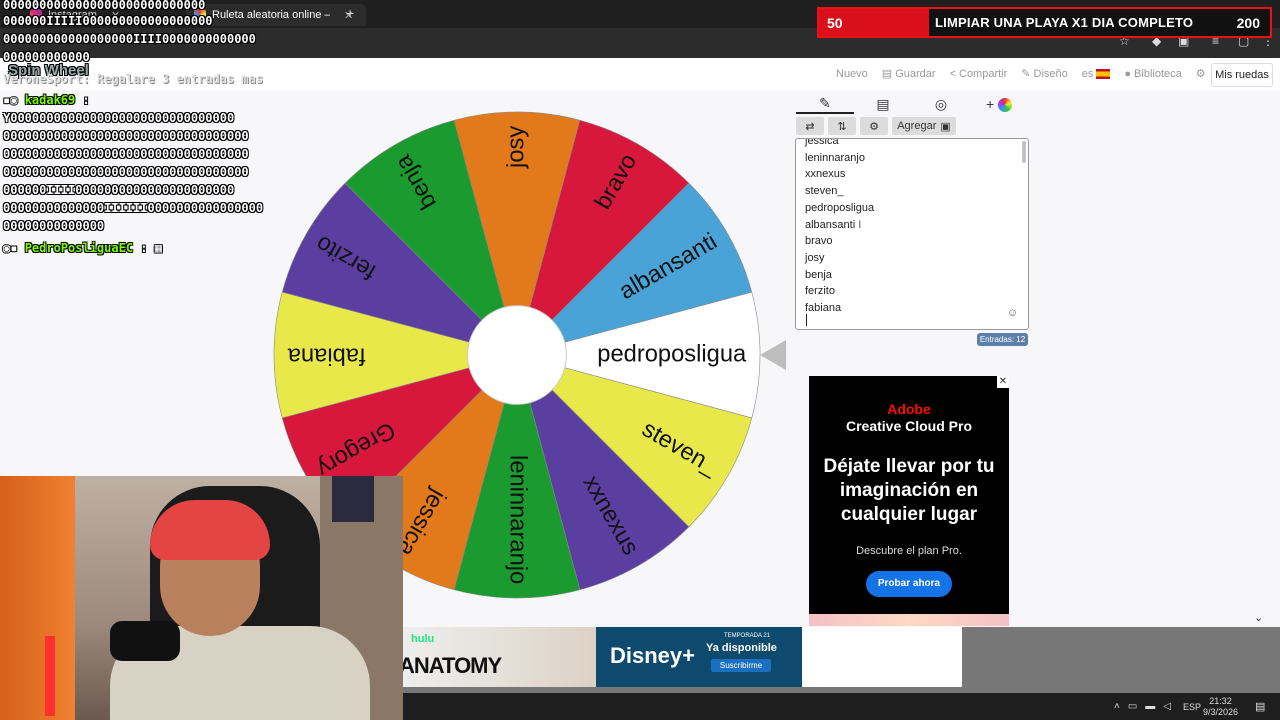  Describe the element at coordinates (874, 22) in the screenshot. I see `donation-amount: 50` at that location.